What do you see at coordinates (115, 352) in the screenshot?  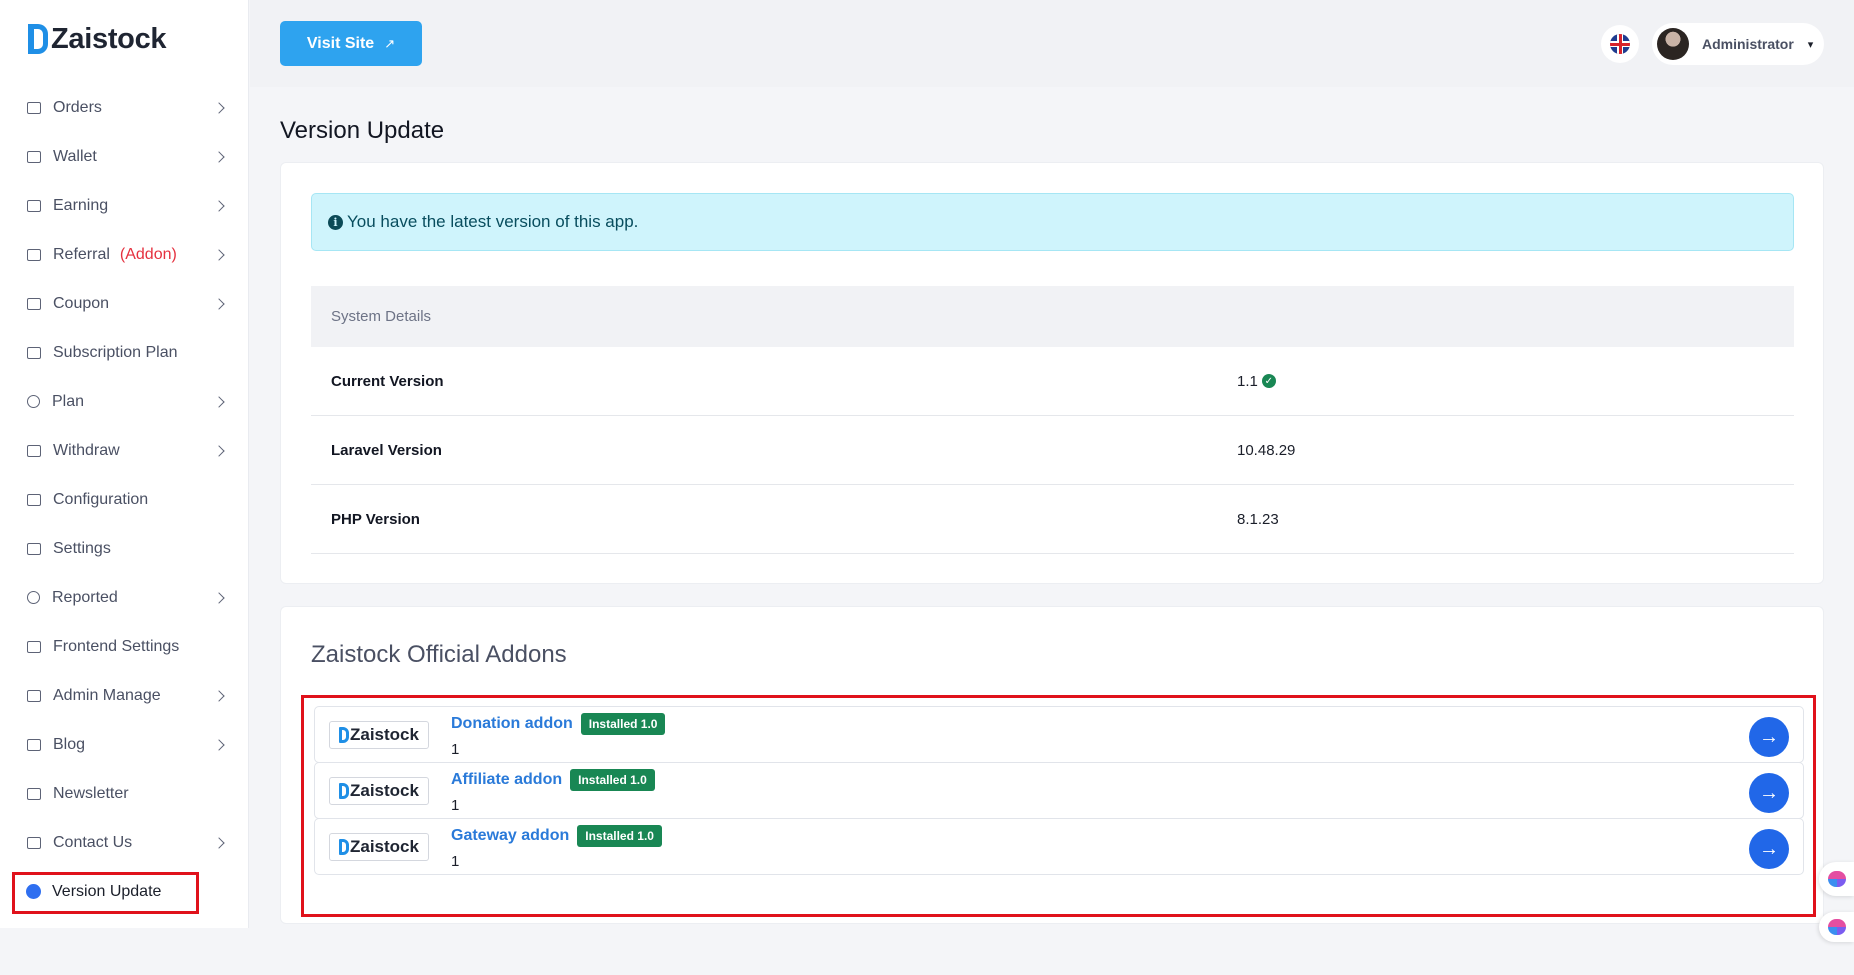 I see `sidebar-item-label: Subscription Plan` at bounding box center [115, 352].